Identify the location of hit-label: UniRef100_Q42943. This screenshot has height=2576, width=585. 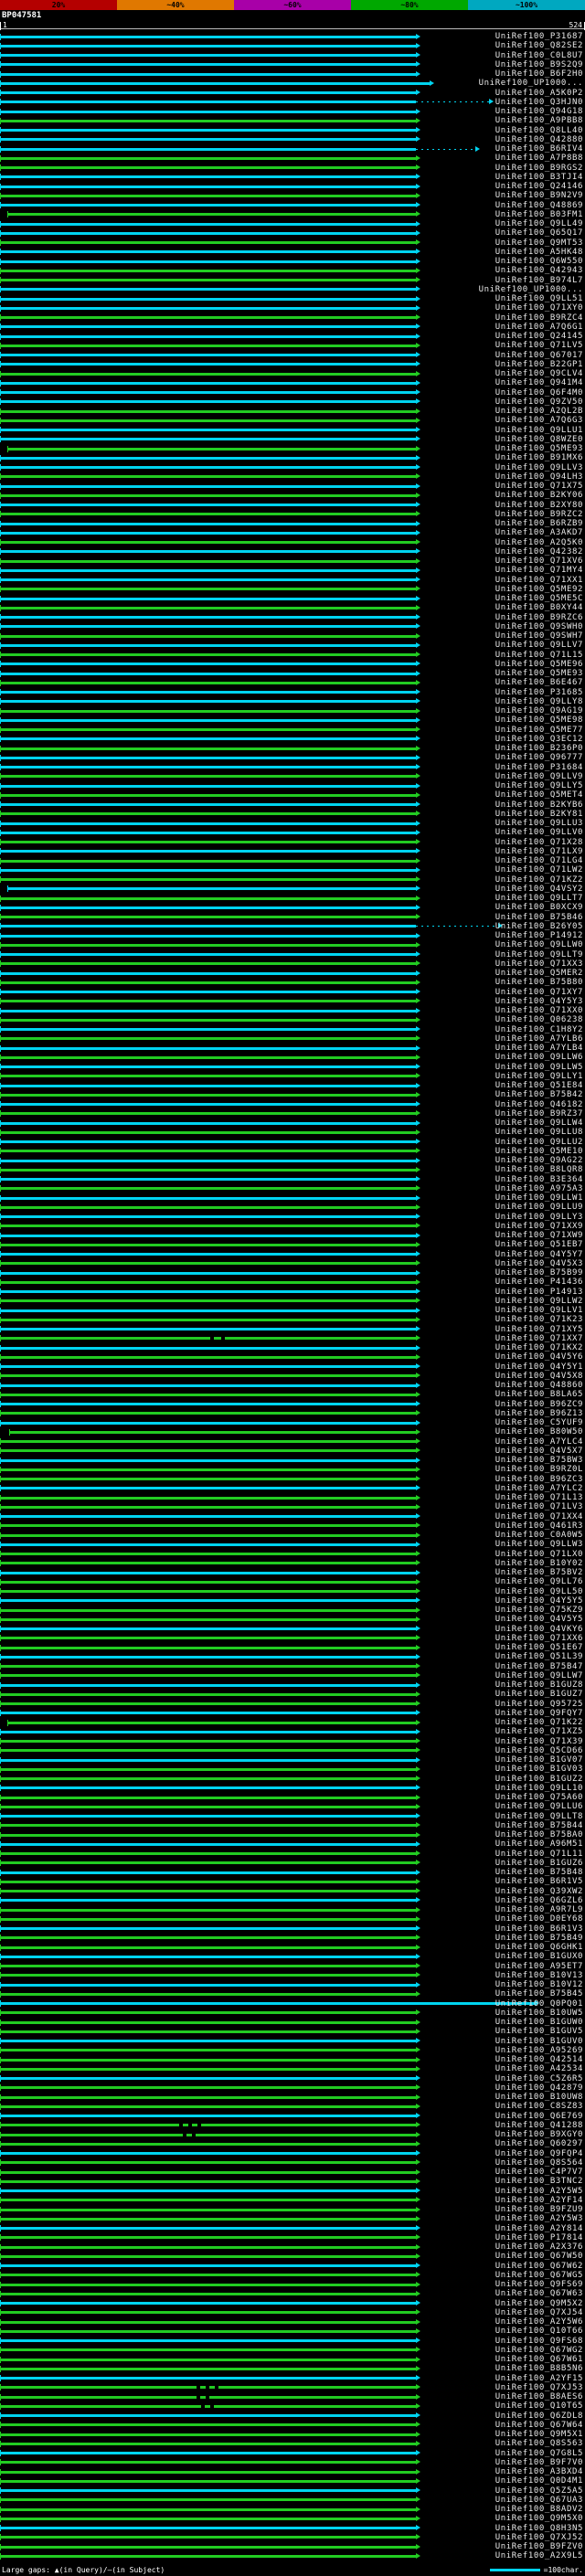
(539, 271).